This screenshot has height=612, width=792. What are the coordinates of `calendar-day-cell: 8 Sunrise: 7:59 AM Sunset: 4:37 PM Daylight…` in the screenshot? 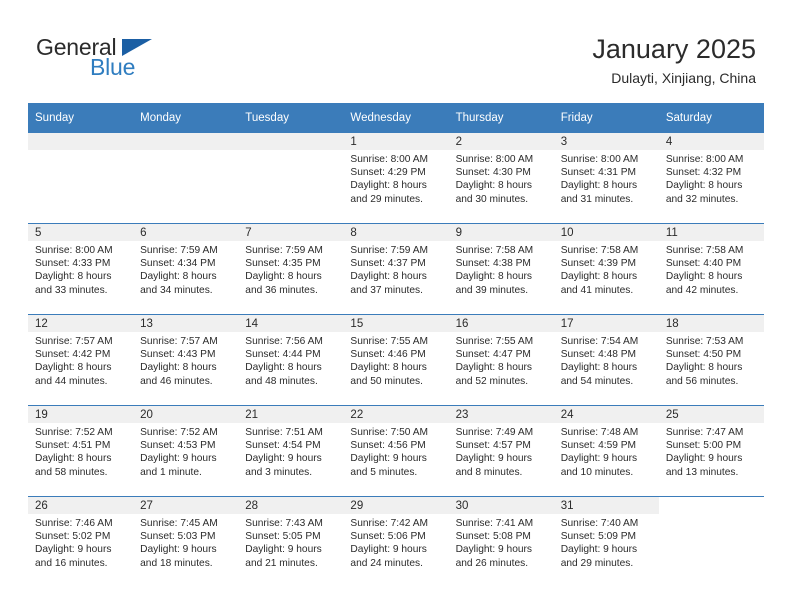 It's located at (396, 269).